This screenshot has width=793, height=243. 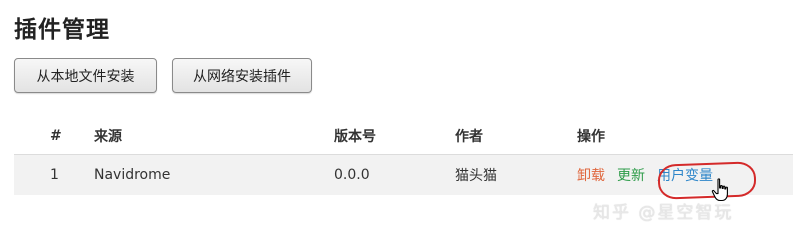 I want to click on row-version: 0.0.0, so click(x=352, y=175).